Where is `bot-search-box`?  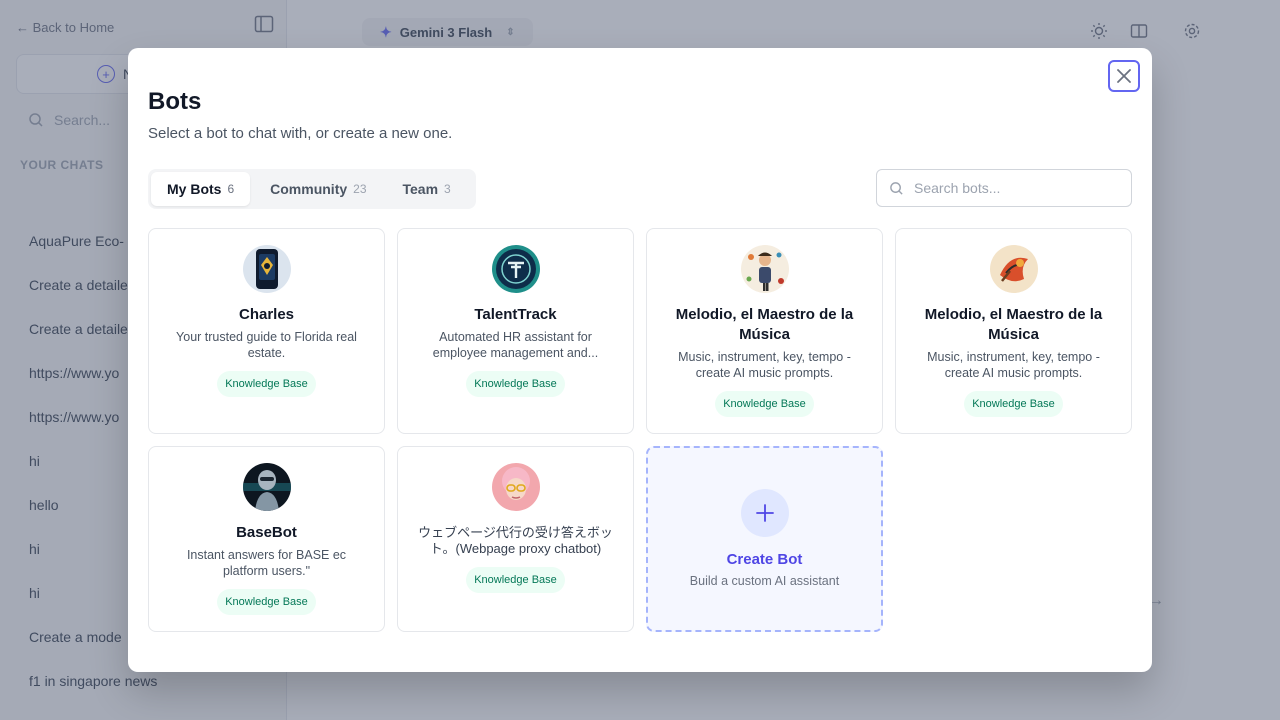 bot-search-box is located at coordinates (1004, 188).